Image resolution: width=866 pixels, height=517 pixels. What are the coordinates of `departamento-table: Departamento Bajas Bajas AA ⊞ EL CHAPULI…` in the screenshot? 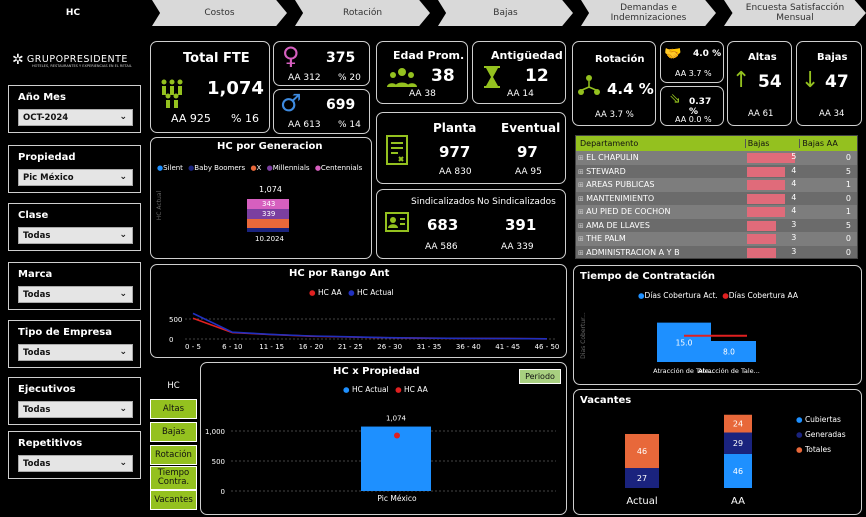 It's located at (716, 197).